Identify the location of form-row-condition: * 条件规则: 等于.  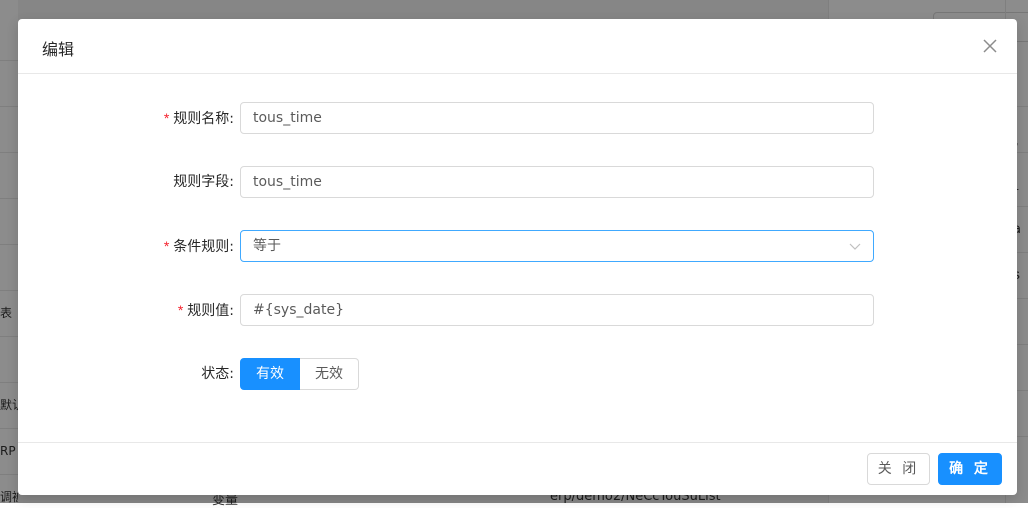
(517, 246).